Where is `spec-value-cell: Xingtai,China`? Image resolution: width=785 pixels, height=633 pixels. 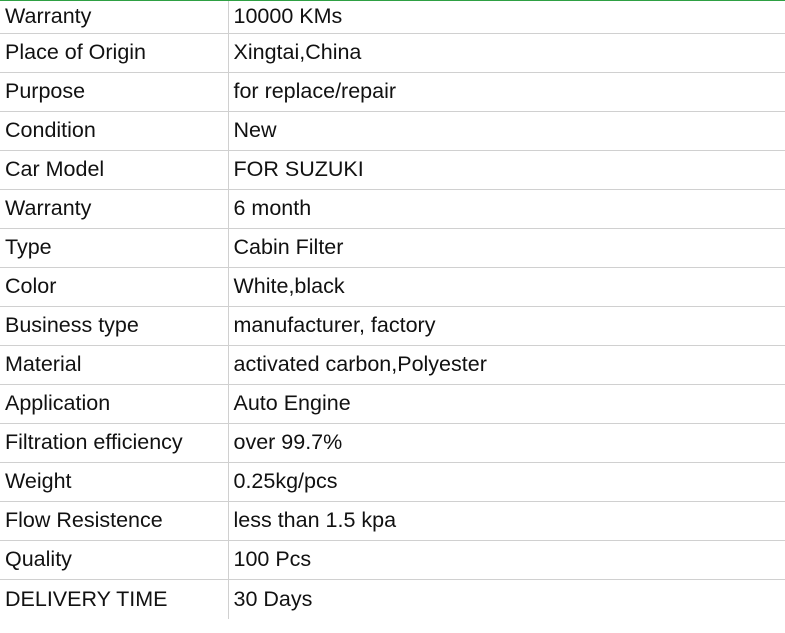 spec-value-cell: Xingtai,China is located at coordinates (506, 53).